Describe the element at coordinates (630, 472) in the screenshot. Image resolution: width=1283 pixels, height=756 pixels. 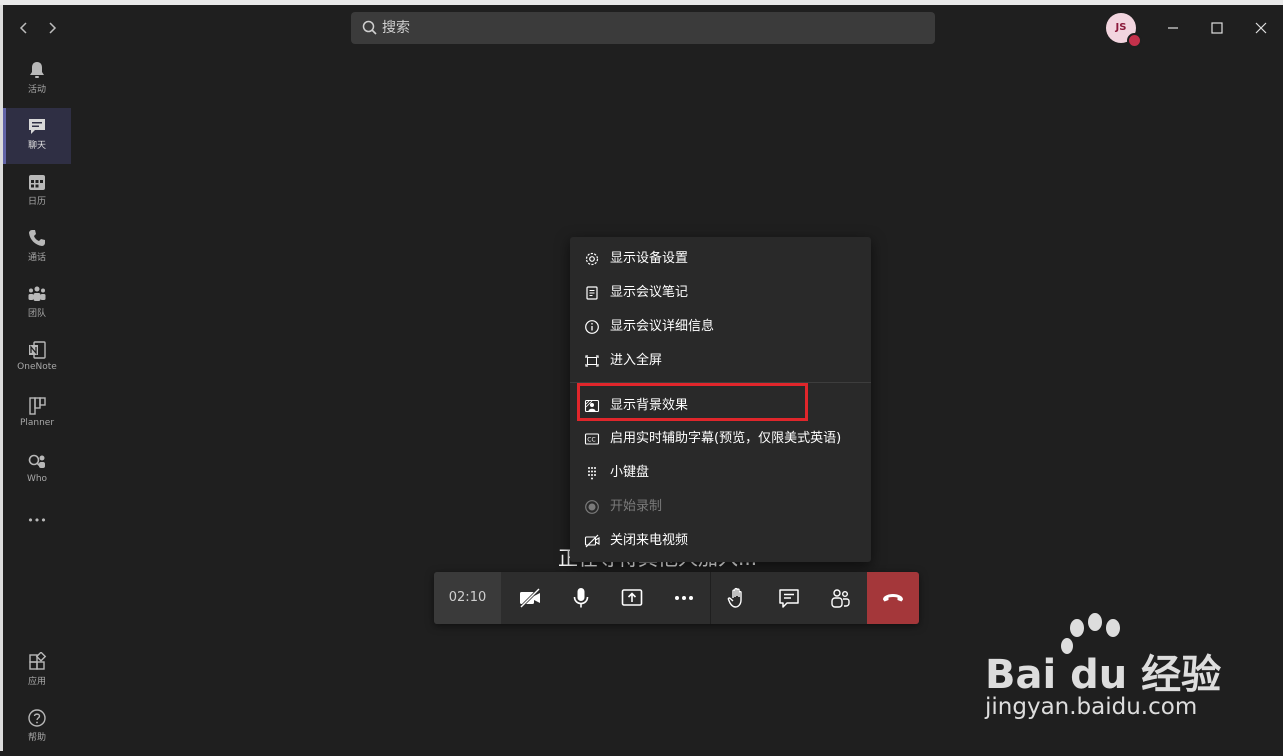
I see `menu-item-label: 小键盘` at that location.